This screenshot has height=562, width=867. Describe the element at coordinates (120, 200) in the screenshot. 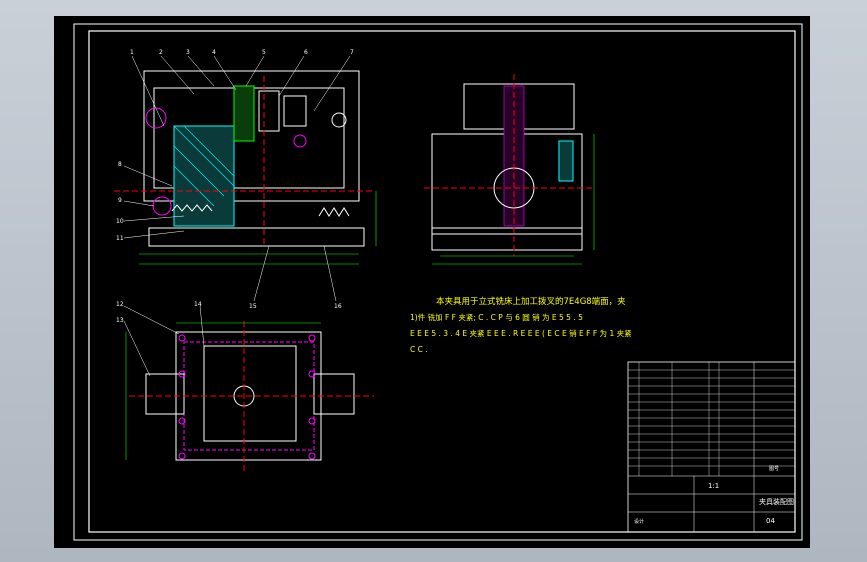

I see `part-label-9: 9` at that location.